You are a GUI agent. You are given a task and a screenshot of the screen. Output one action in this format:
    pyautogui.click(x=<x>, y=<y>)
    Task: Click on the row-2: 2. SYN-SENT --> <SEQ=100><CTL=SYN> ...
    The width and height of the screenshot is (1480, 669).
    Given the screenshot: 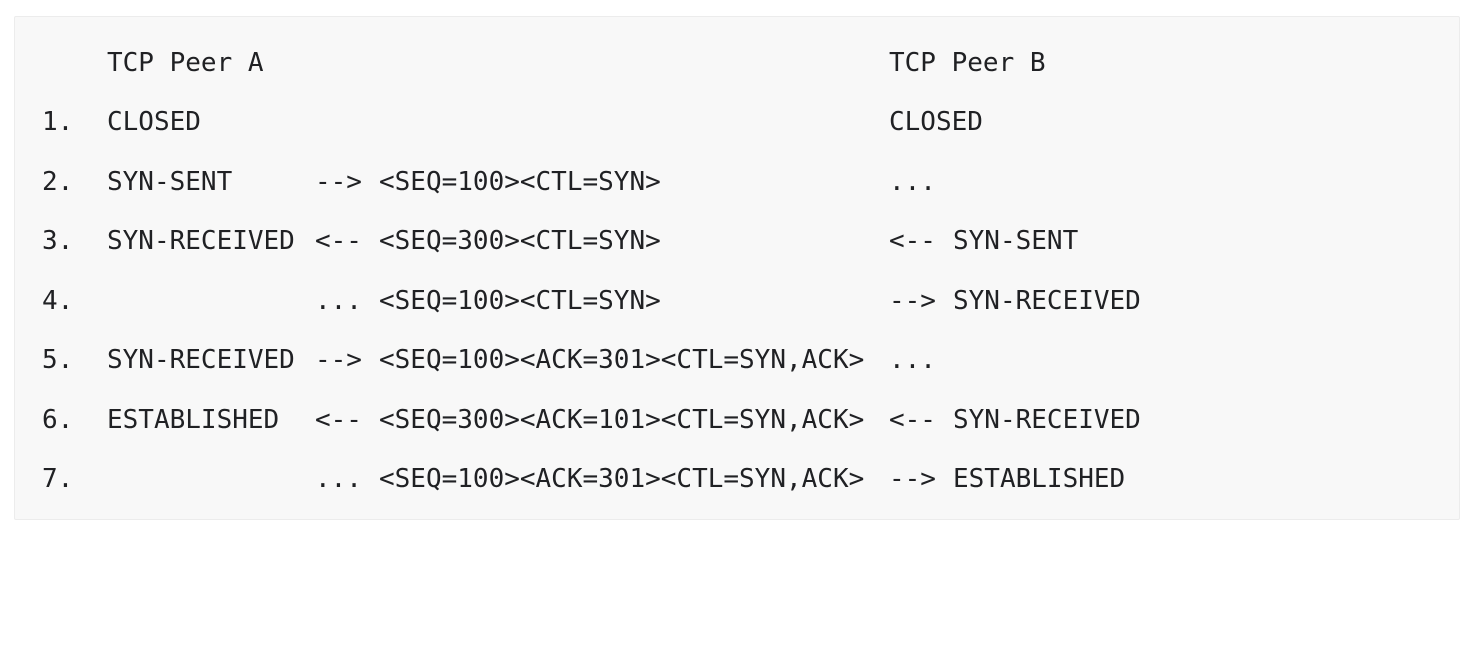 What is the action you would take?
    pyautogui.click(x=737, y=182)
    